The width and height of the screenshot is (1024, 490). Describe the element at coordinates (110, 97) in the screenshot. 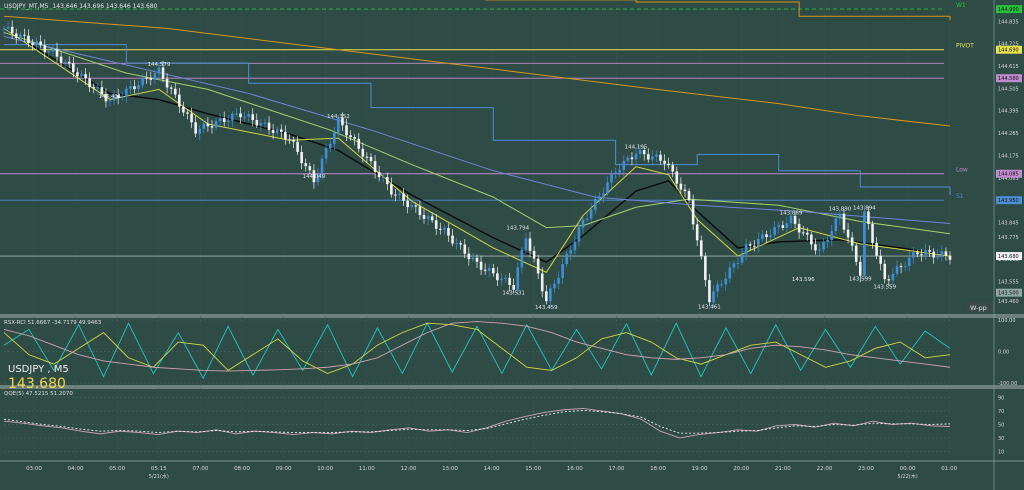

I see `price-annotation: 144.431` at that location.